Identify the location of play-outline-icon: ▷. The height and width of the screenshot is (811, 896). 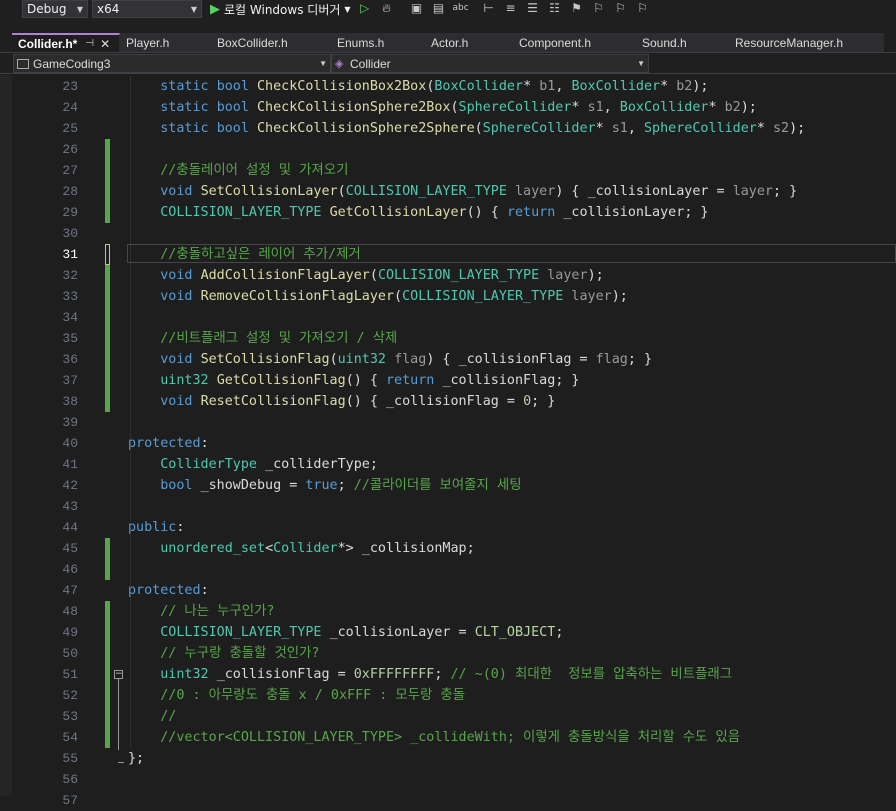
(365, 8).